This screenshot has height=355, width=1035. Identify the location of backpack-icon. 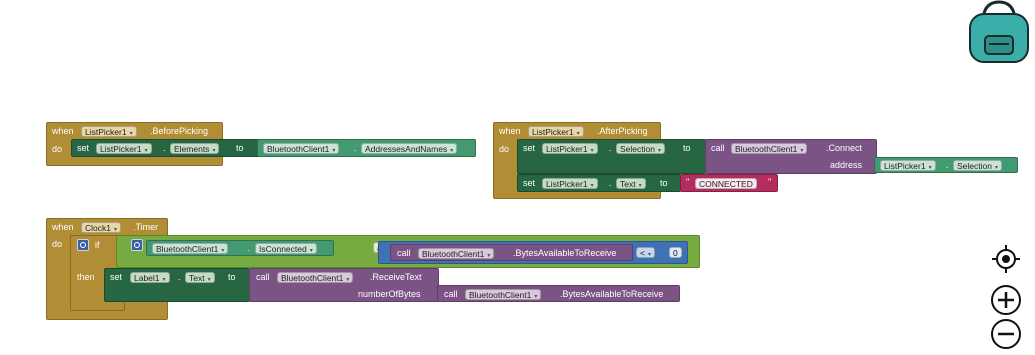
(999, 31).